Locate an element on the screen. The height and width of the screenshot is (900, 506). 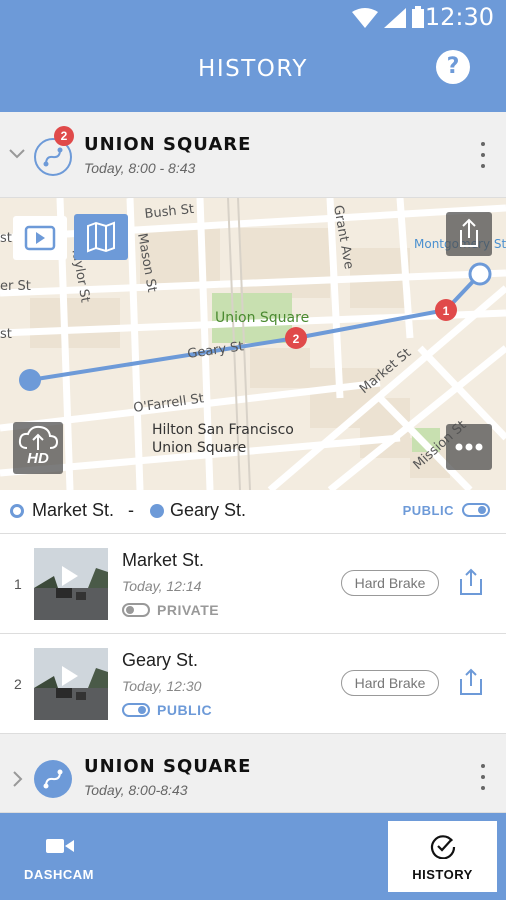
clip-time: Today, 12:14 is located at coordinates (162, 586).